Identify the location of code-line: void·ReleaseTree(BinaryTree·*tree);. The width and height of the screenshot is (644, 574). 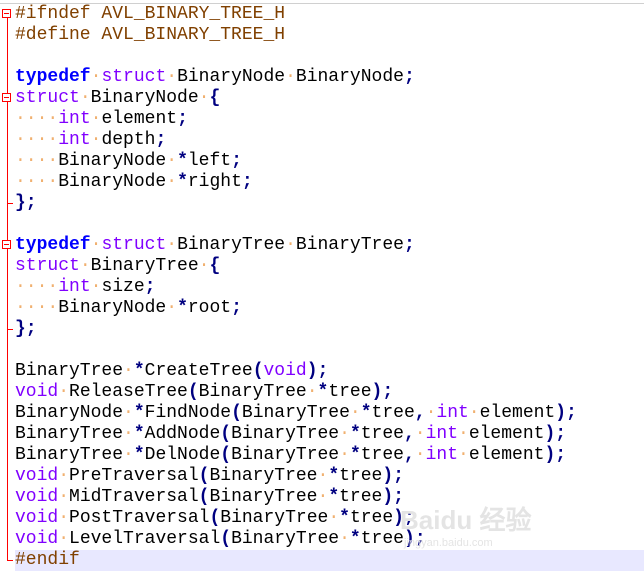
(329, 392).